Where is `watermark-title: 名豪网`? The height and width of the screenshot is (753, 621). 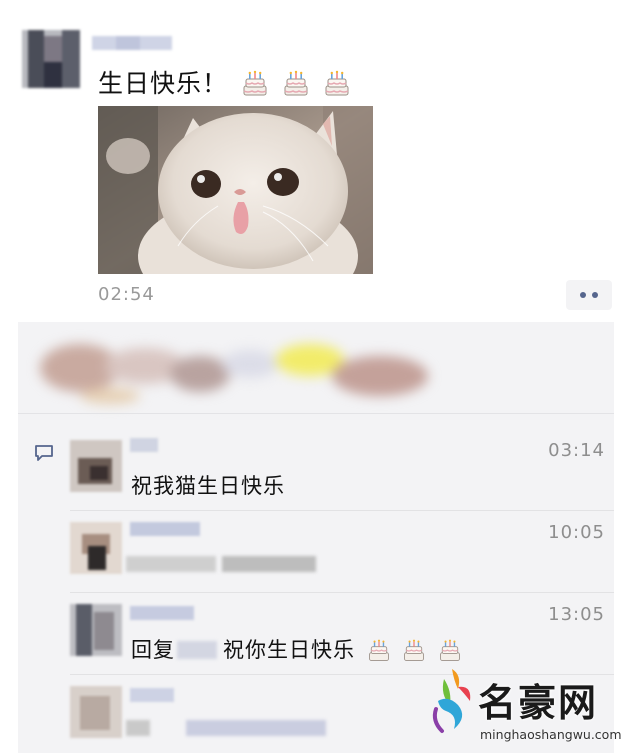 watermark-title: 名豪网 is located at coordinates (538, 703).